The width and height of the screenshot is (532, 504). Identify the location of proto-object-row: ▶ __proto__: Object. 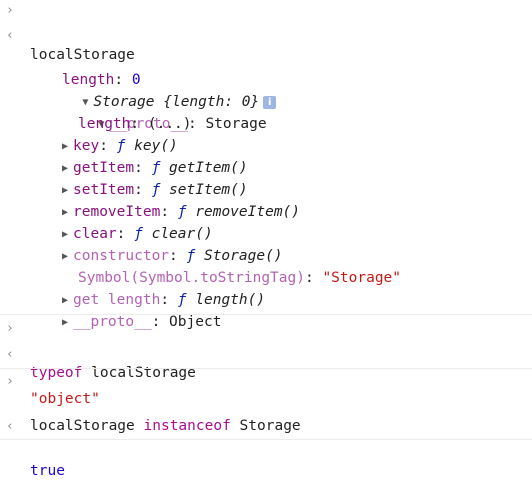
(266, 309).